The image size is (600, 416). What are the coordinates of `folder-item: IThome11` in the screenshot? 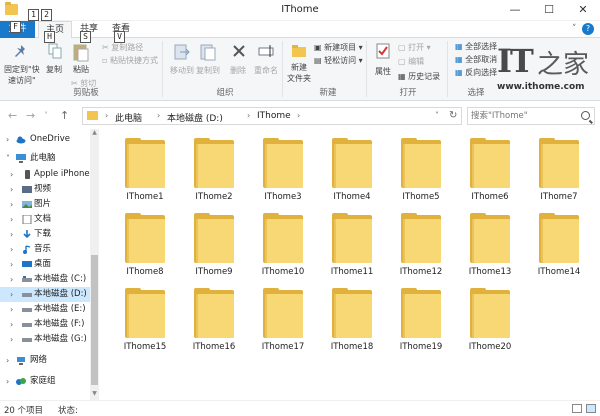 It's located at (352, 245).